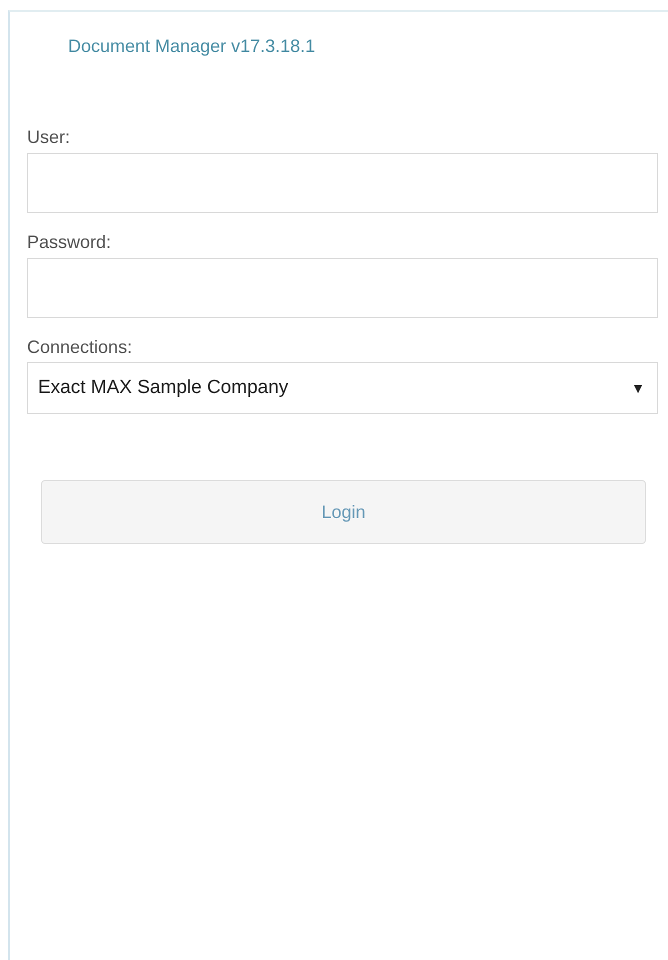  I want to click on dropdown-arrow-icon: ▼, so click(638, 388).